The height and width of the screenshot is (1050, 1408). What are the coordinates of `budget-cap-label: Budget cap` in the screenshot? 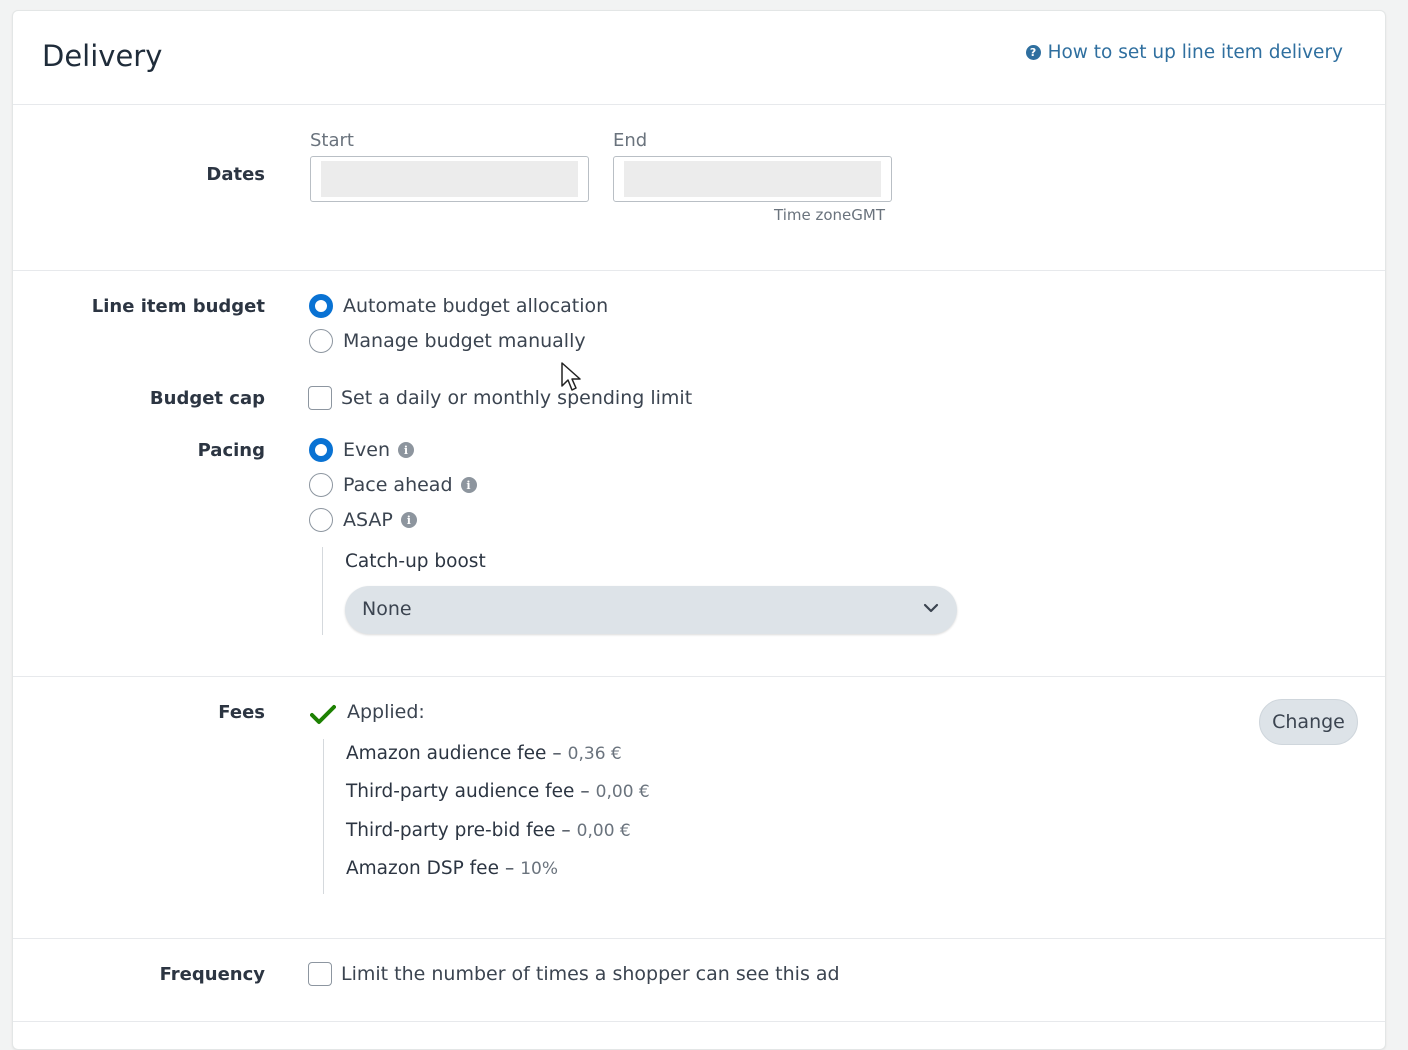 It's located at (207, 398).